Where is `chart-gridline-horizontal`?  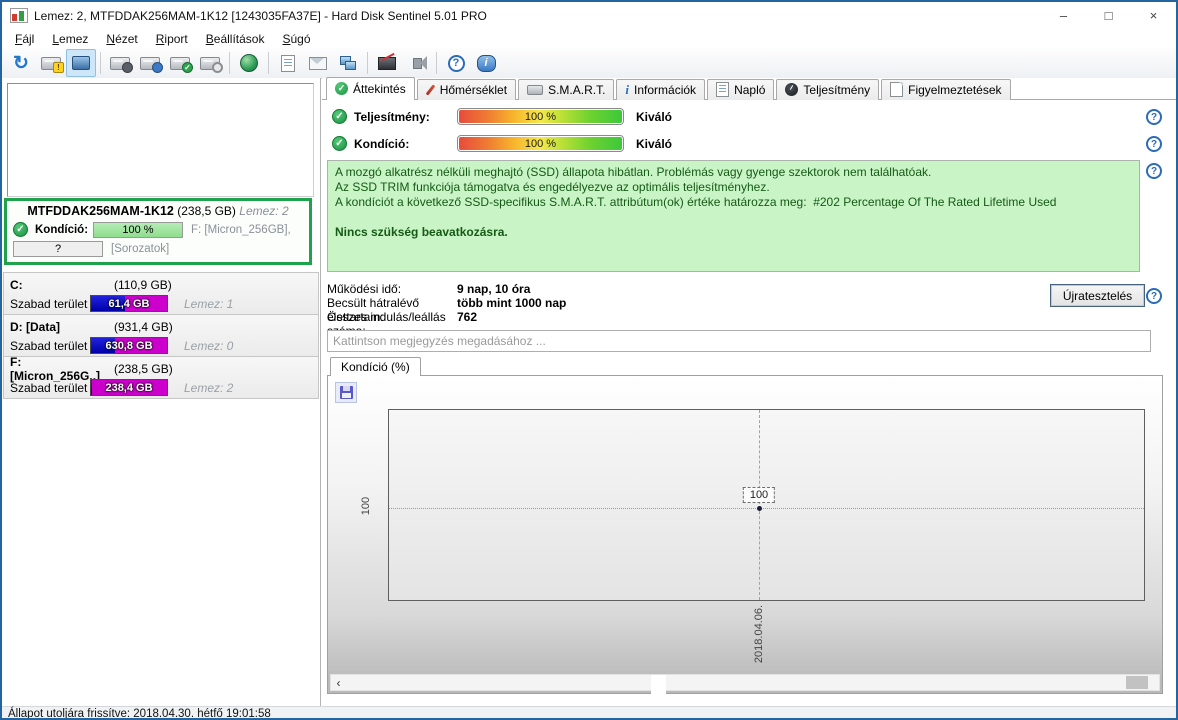
chart-gridline-horizontal is located at coordinates (766, 508).